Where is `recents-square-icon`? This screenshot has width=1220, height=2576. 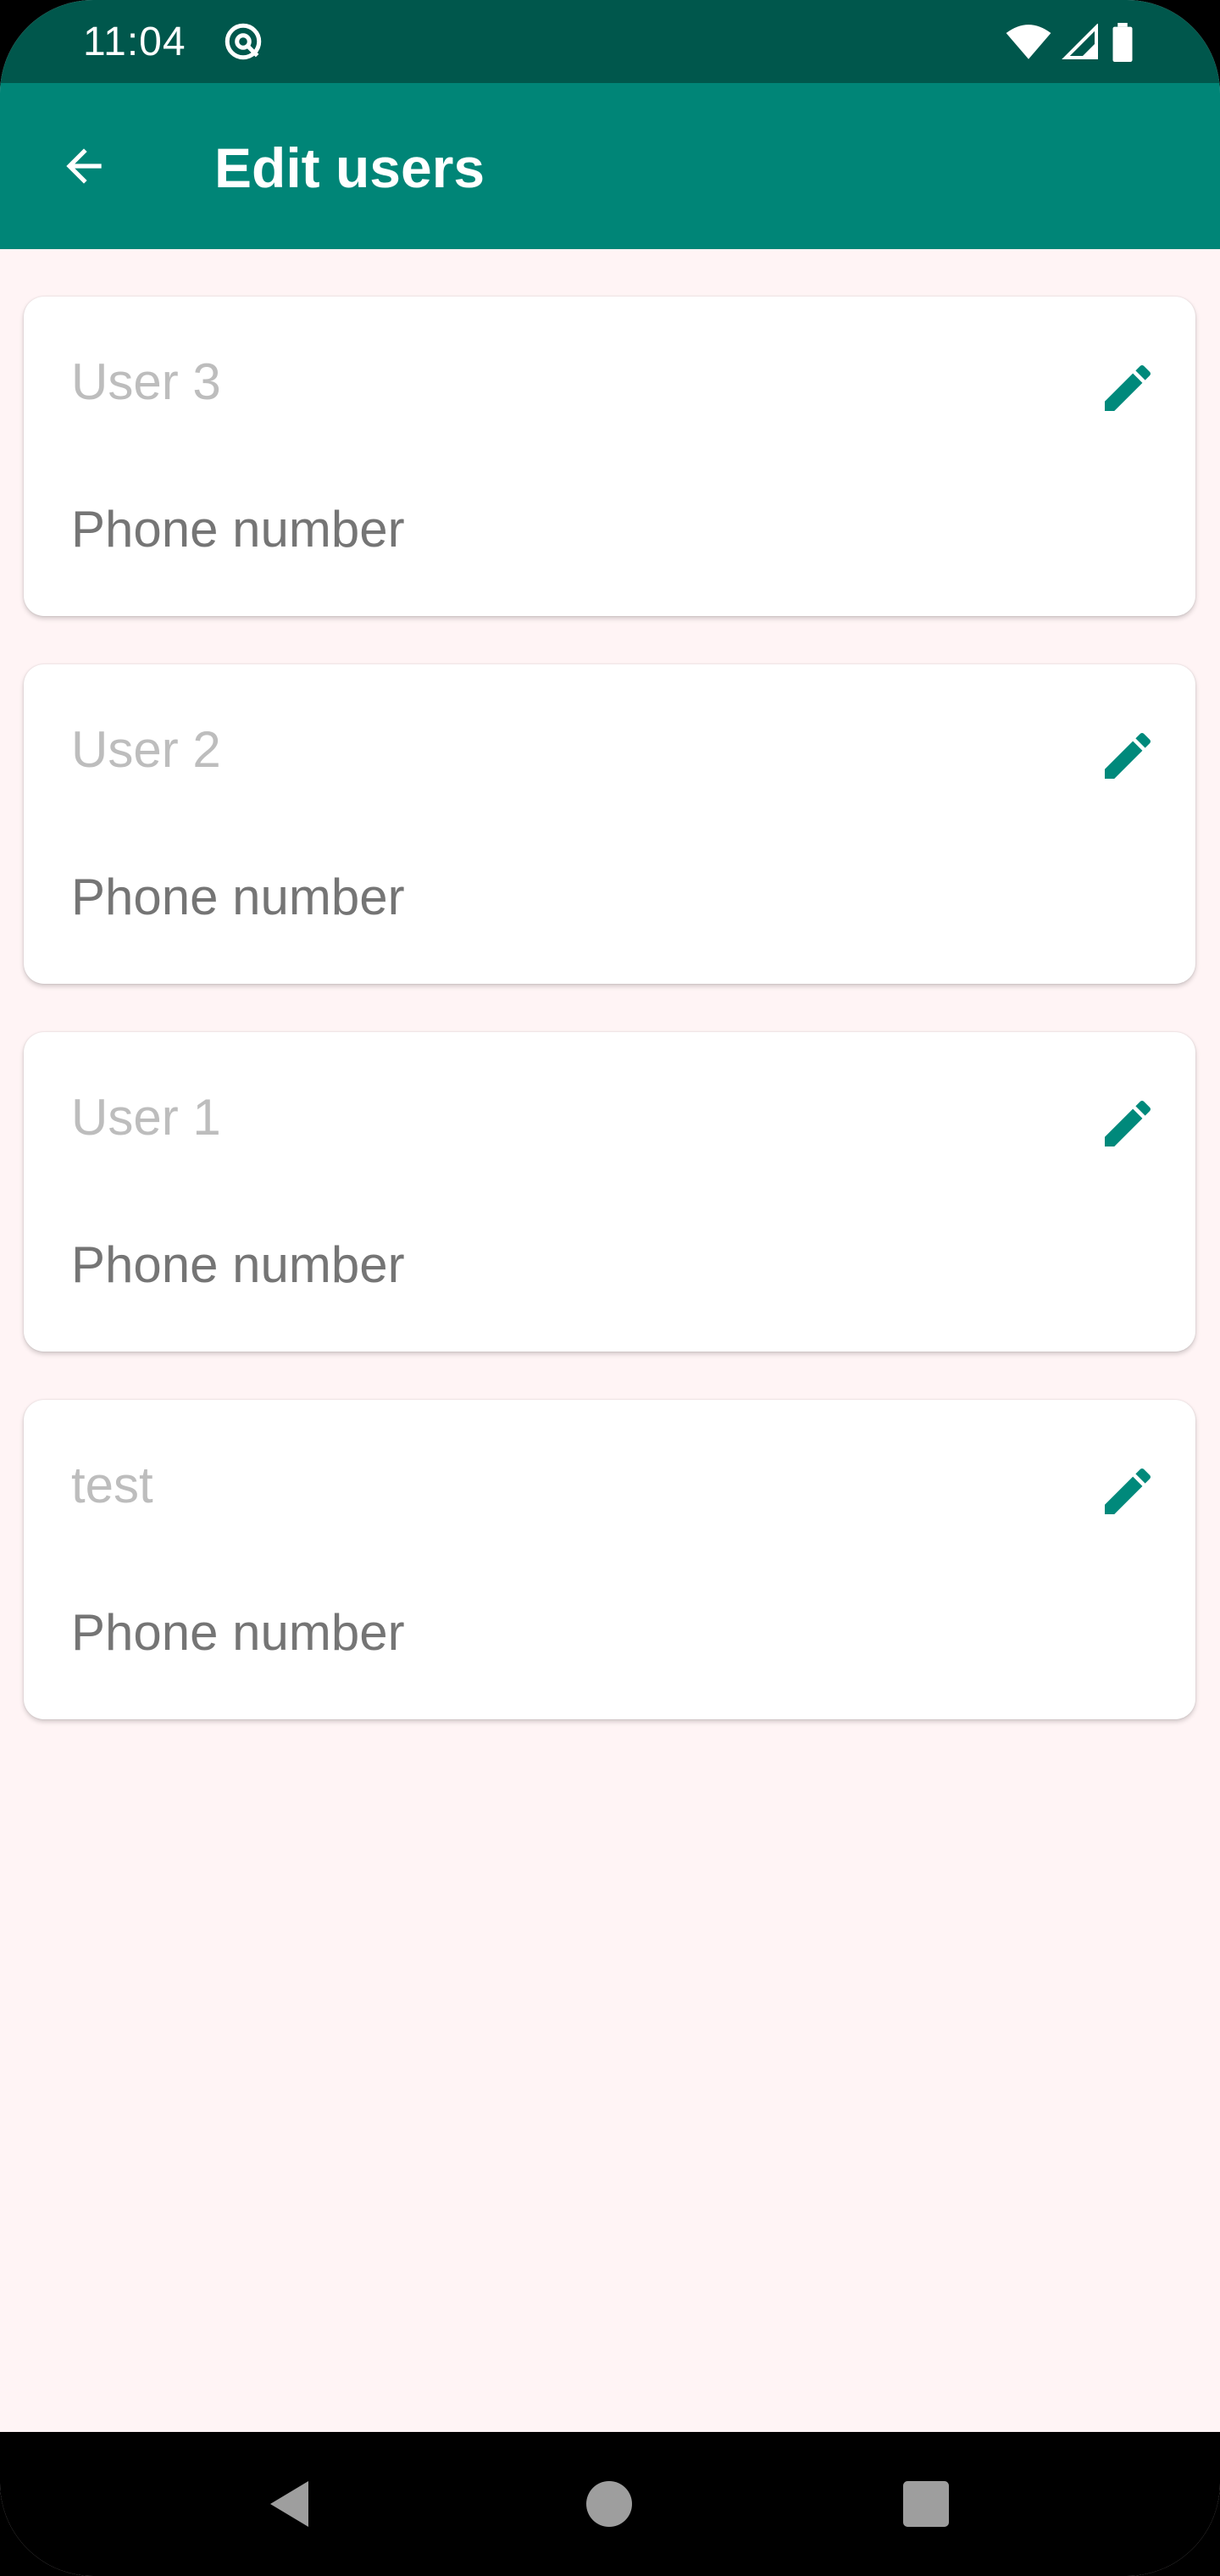 recents-square-icon is located at coordinates (926, 2504).